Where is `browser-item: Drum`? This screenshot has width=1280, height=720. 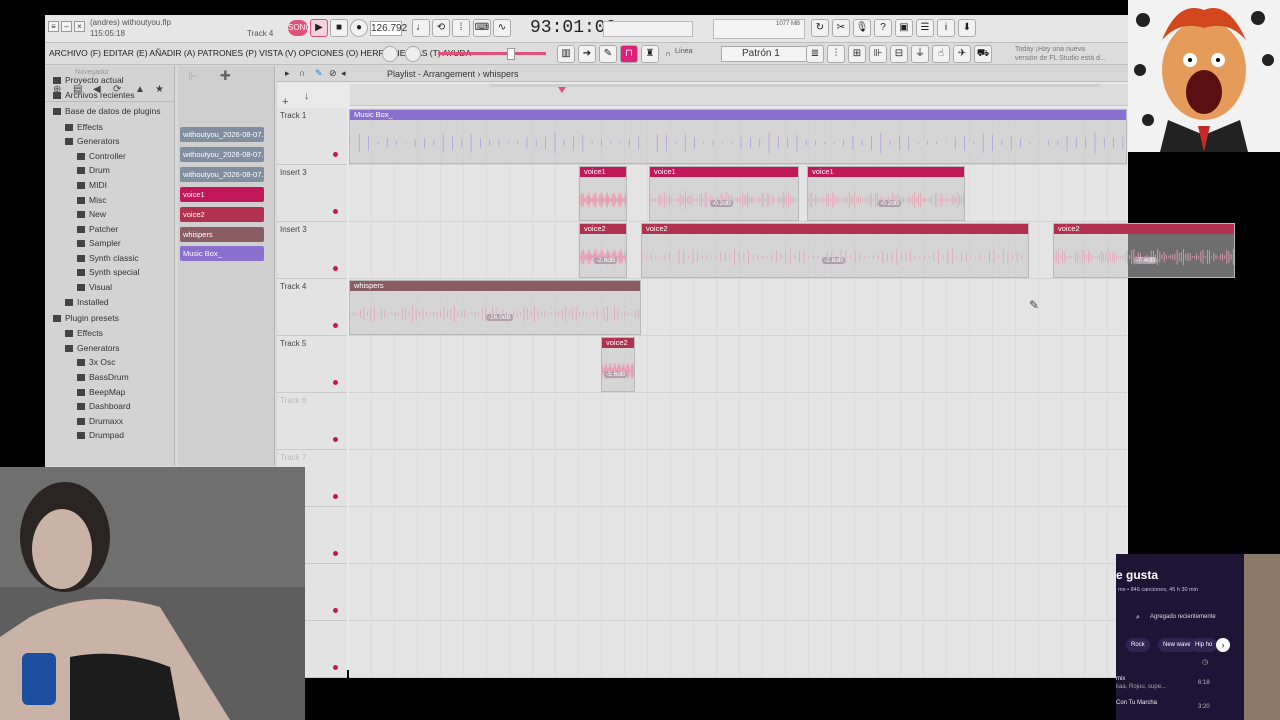
browser-item: Drum is located at coordinates (93, 170).